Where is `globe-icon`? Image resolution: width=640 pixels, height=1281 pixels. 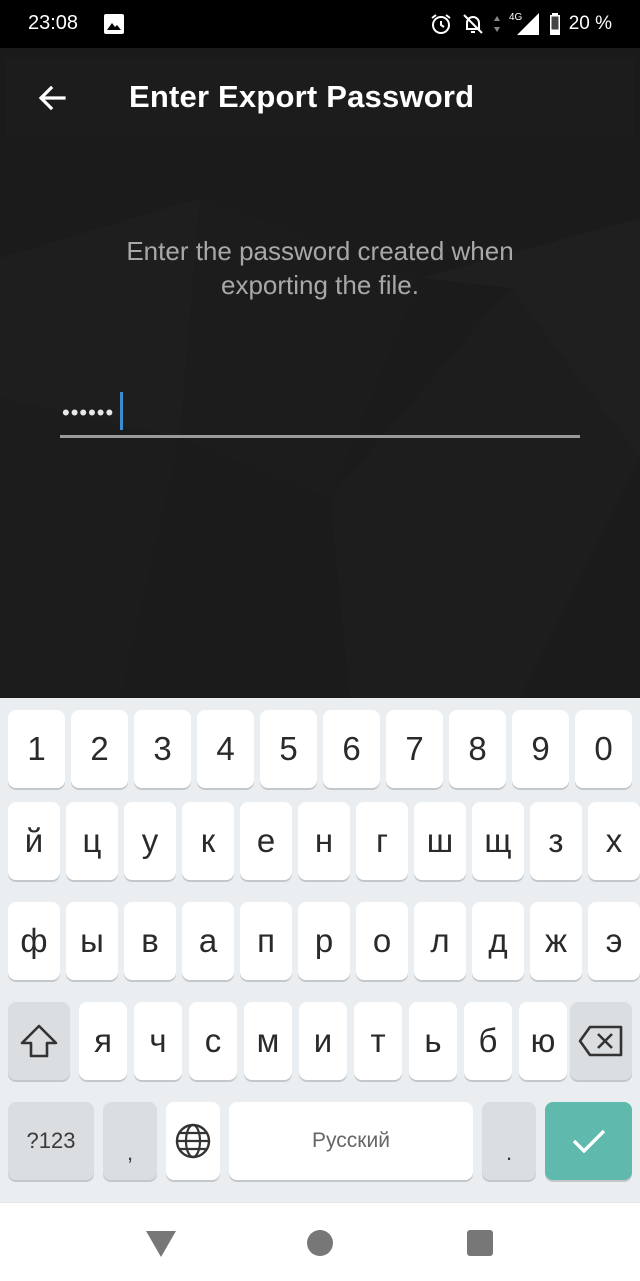 globe-icon is located at coordinates (193, 1141).